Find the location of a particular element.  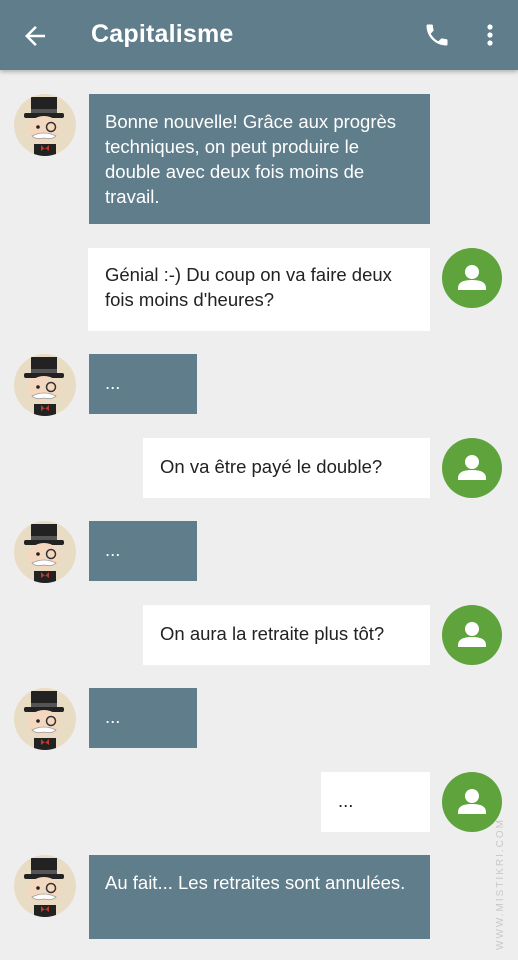

phone-icon is located at coordinates (437, 35).